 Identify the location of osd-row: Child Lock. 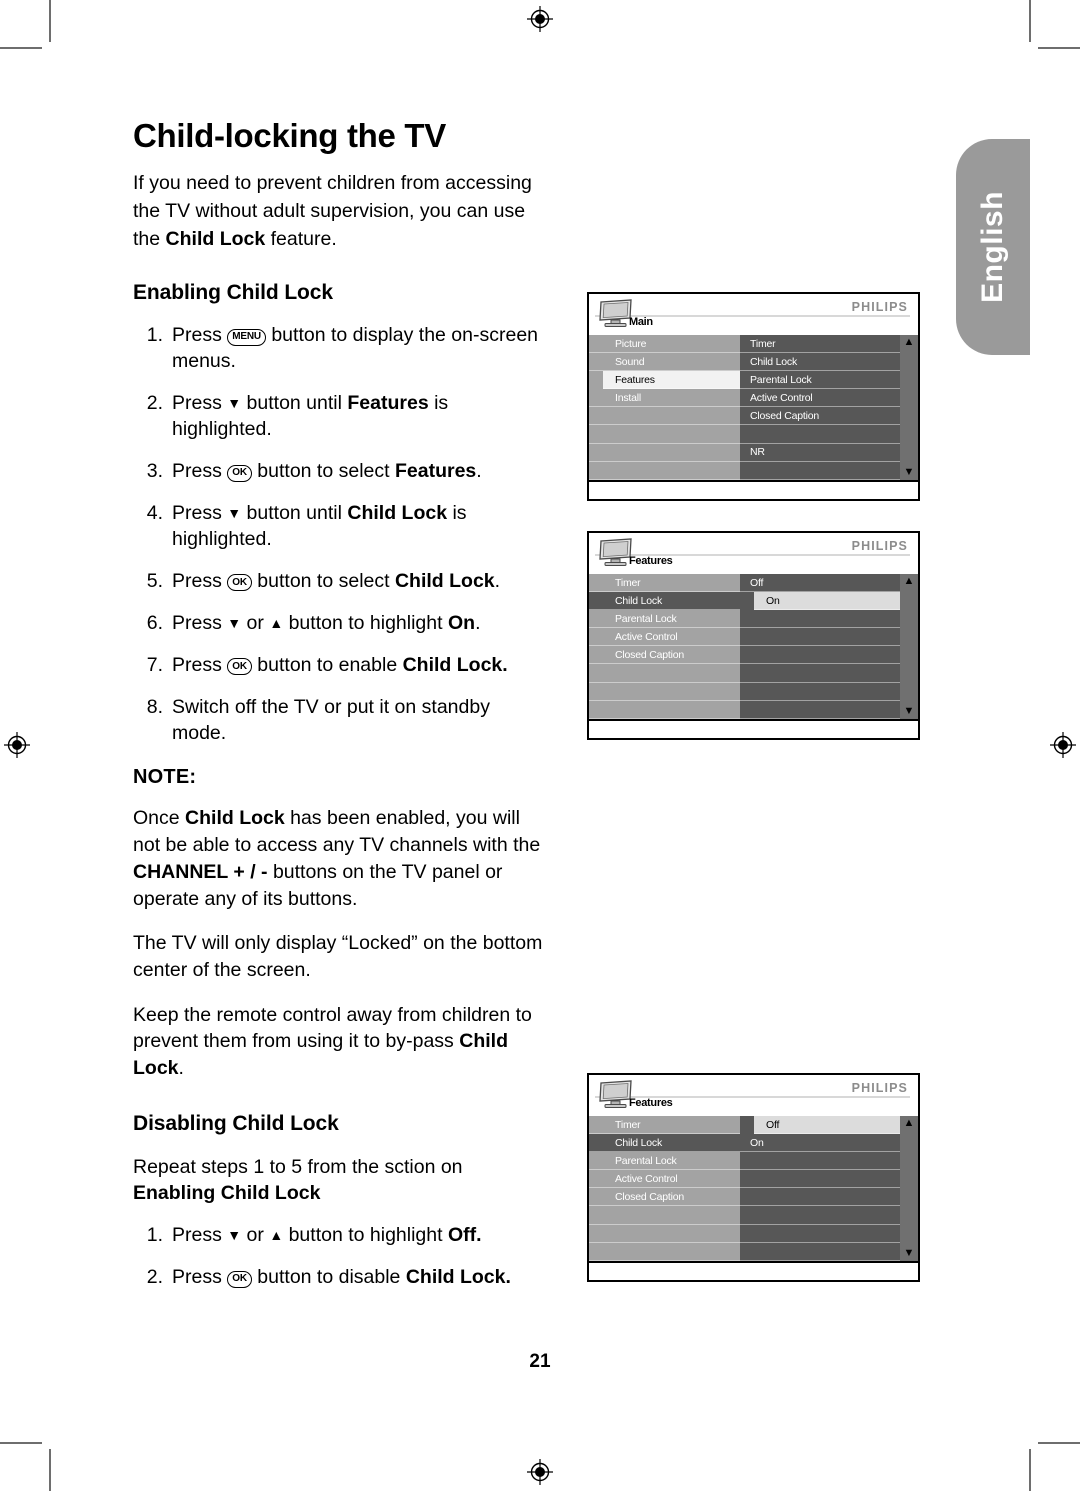
(829, 362).